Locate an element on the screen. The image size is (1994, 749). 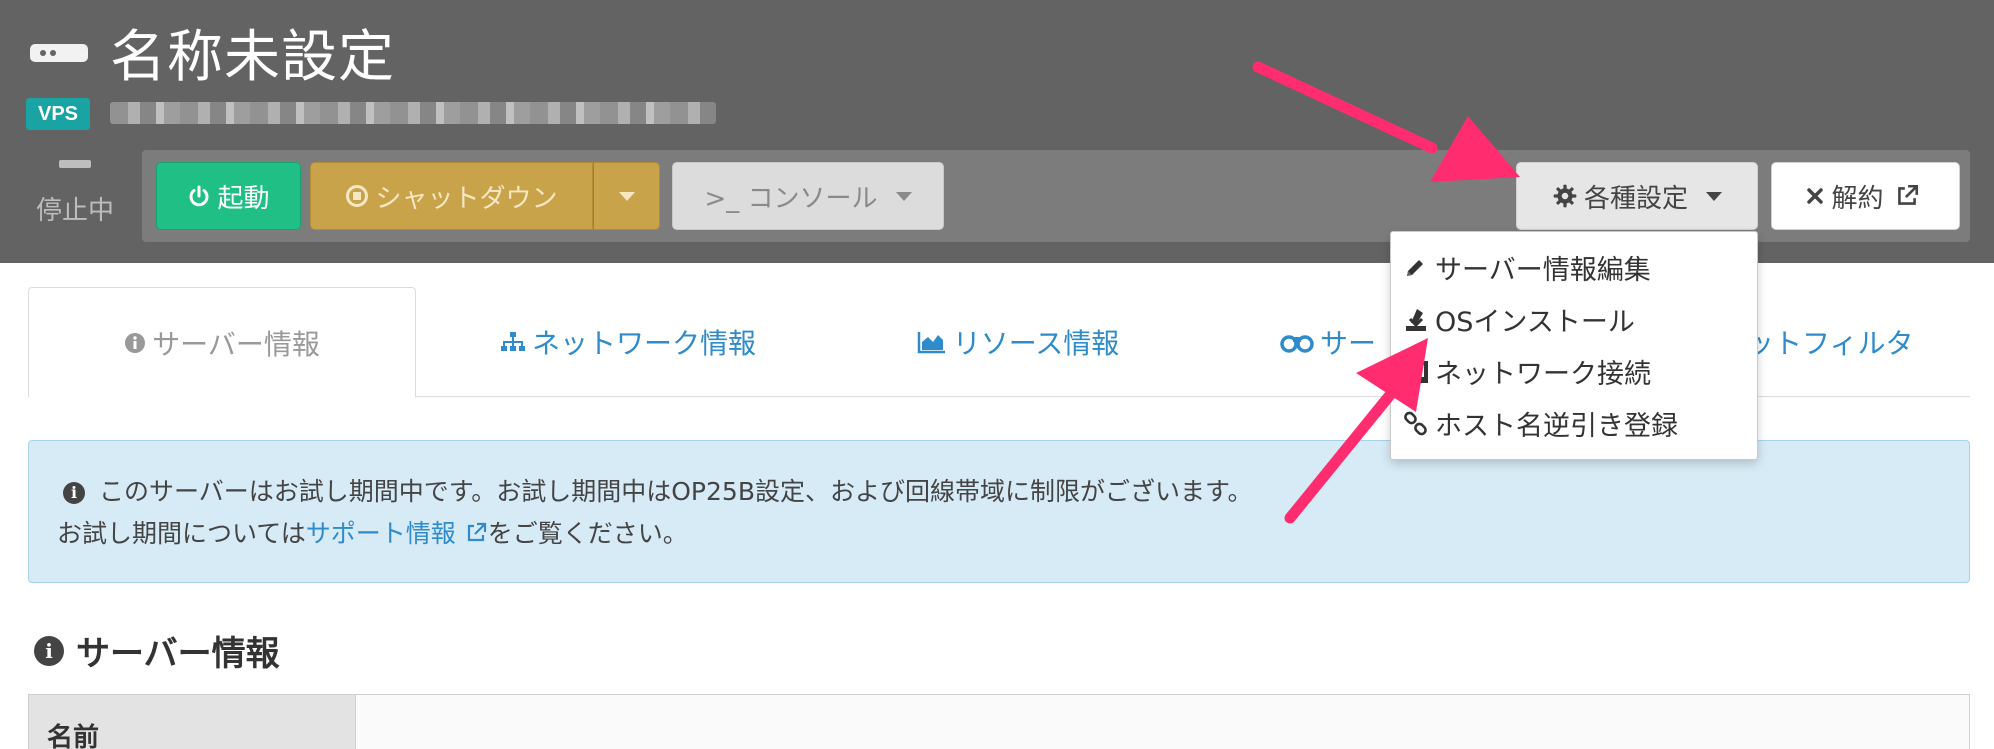
stop-circle-icon is located at coordinates (357, 196).